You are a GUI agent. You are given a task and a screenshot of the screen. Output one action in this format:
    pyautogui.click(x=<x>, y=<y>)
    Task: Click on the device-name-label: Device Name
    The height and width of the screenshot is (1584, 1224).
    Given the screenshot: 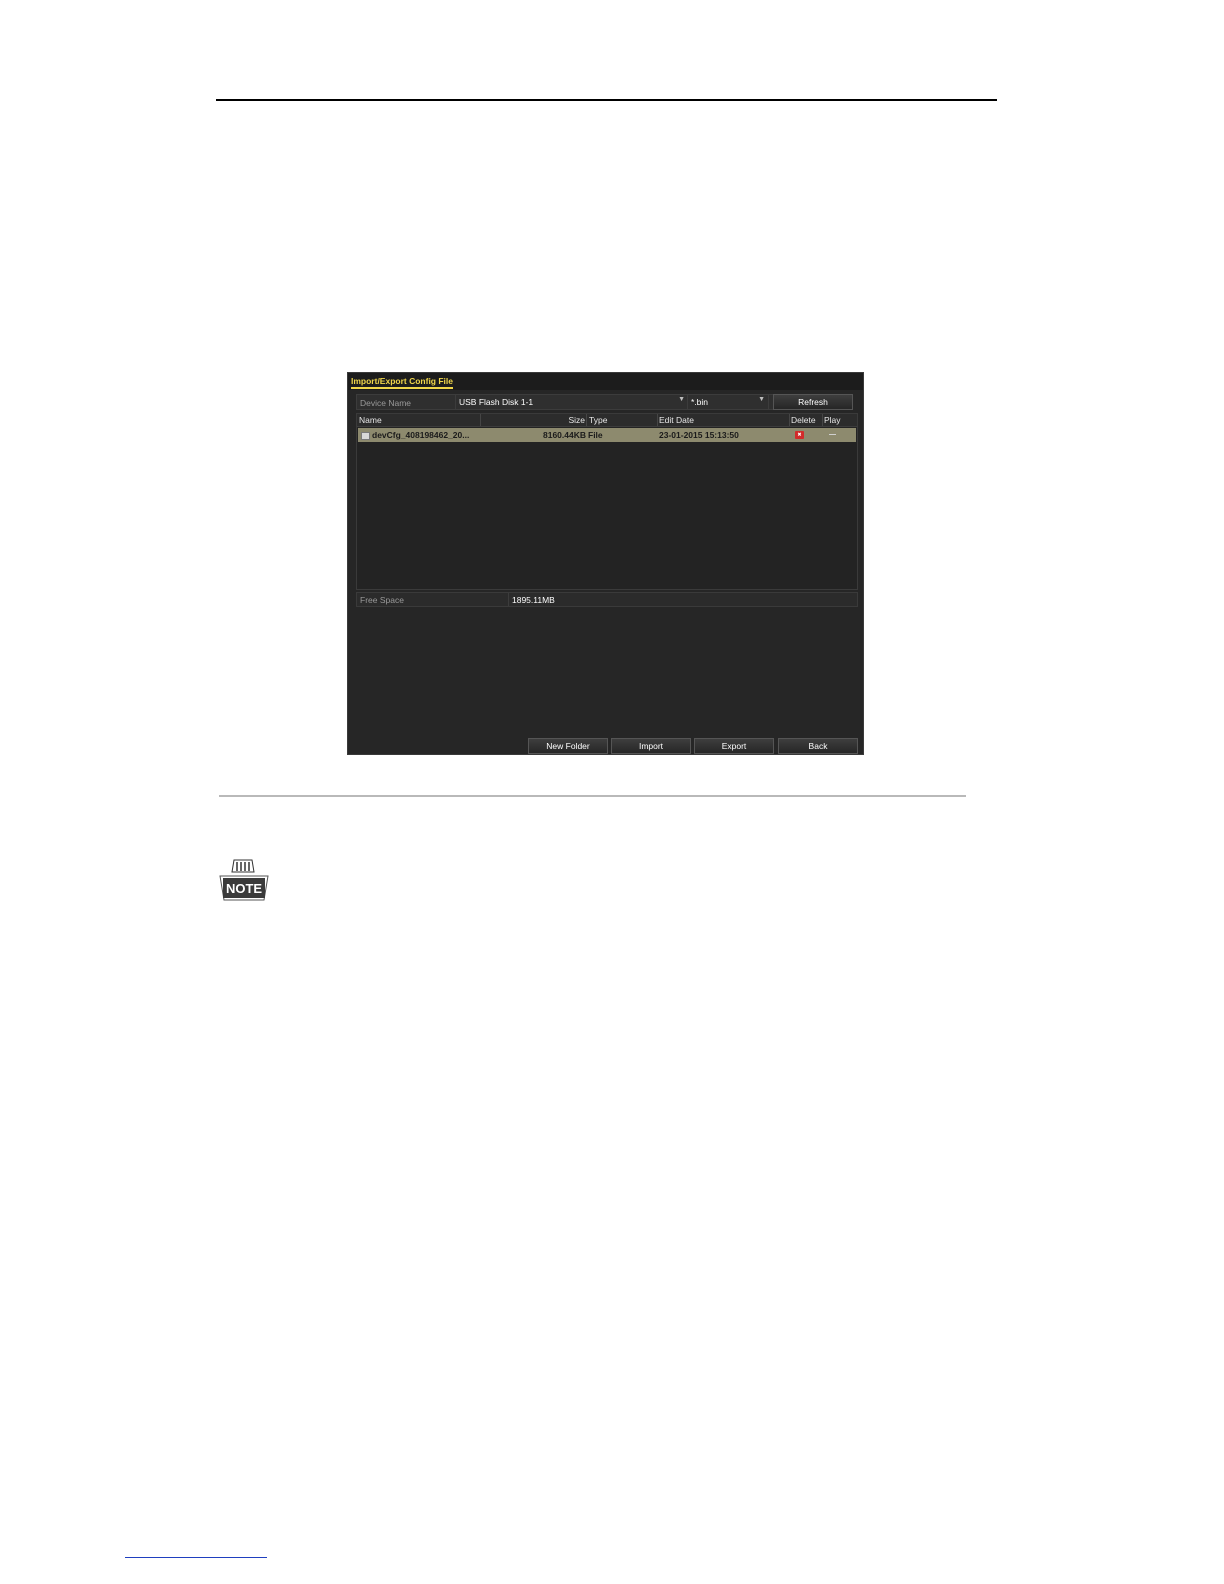 What is the action you would take?
    pyautogui.click(x=386, y=403)
    